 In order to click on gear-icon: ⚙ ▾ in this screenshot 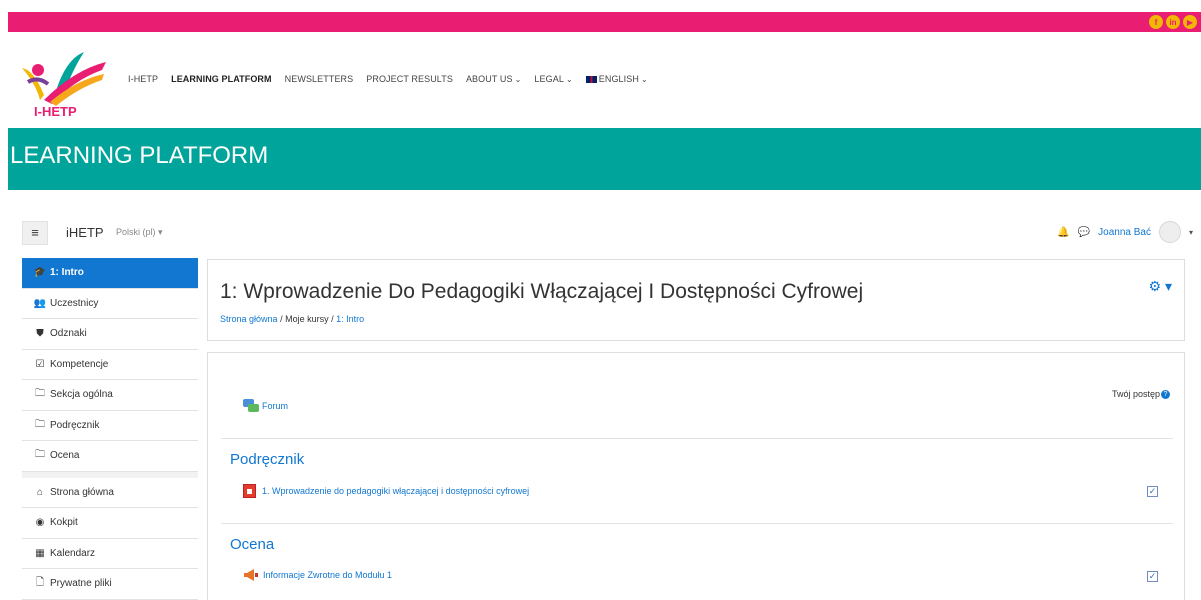, I will do `click(1160, 286)`.